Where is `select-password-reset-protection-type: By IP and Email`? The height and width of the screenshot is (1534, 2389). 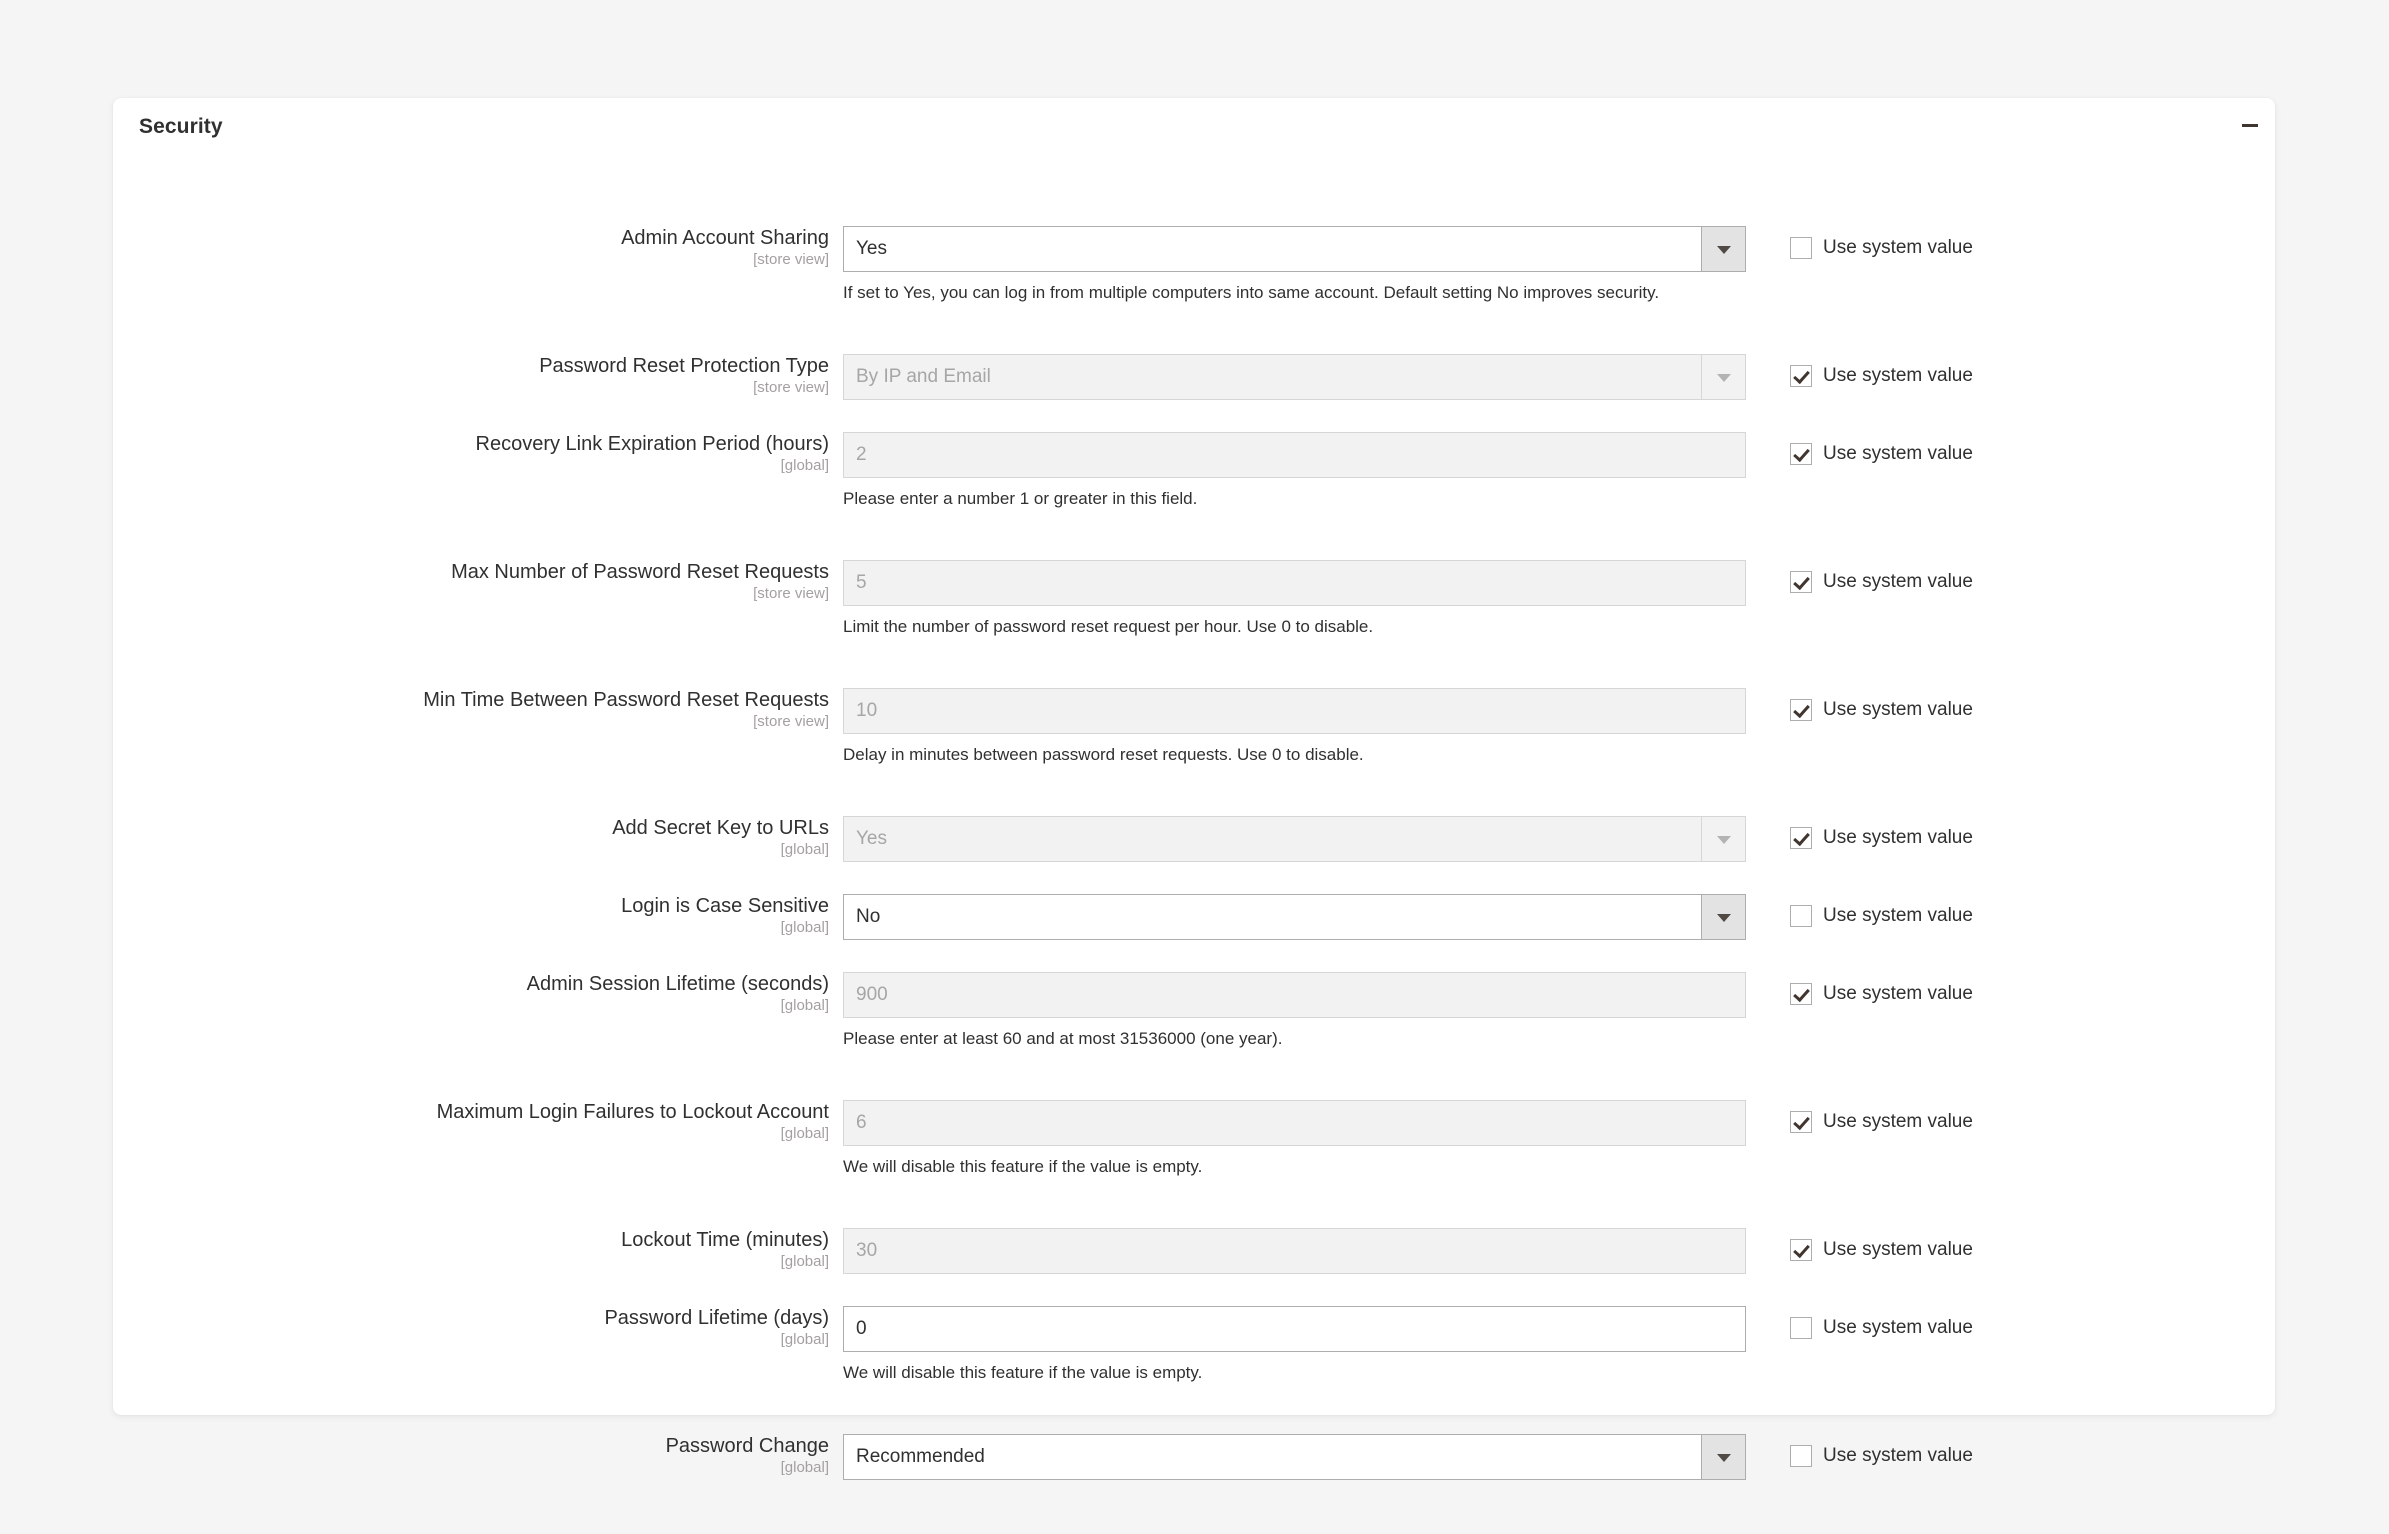
select-password-reset-protection-type: By IP and Email is located at coordinates (1294, 377).